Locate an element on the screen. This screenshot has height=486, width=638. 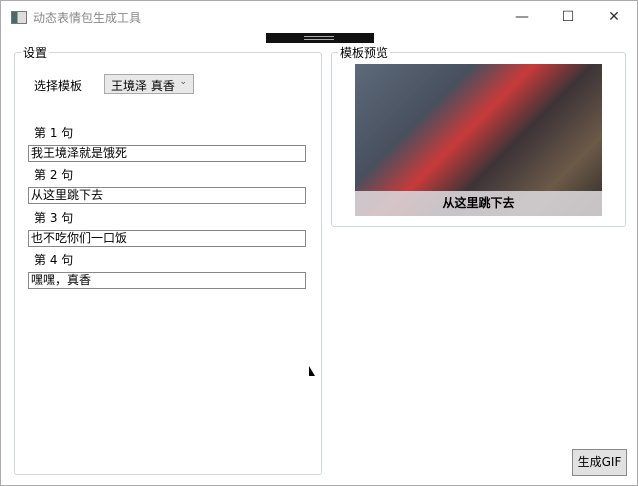
sentence-1-input: 我王境泽就是饿死 is located at coordinates (167, 153).